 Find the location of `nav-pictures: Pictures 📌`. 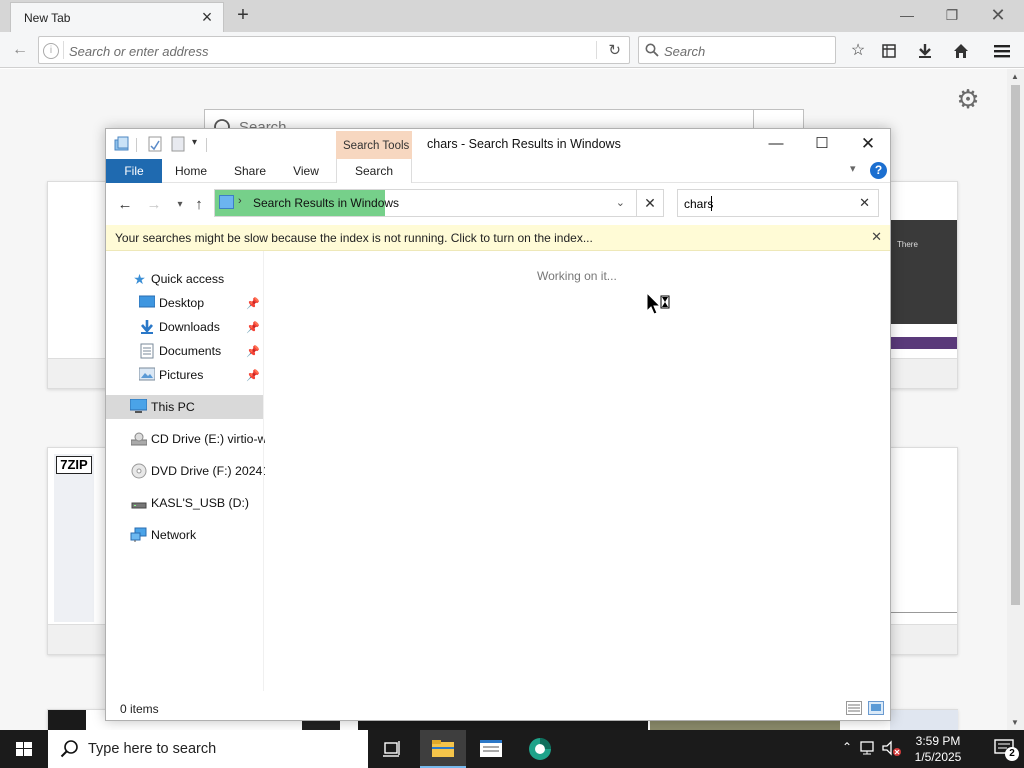

nav-pictures: Pictures 📌 is located at coordinates (184, 375).